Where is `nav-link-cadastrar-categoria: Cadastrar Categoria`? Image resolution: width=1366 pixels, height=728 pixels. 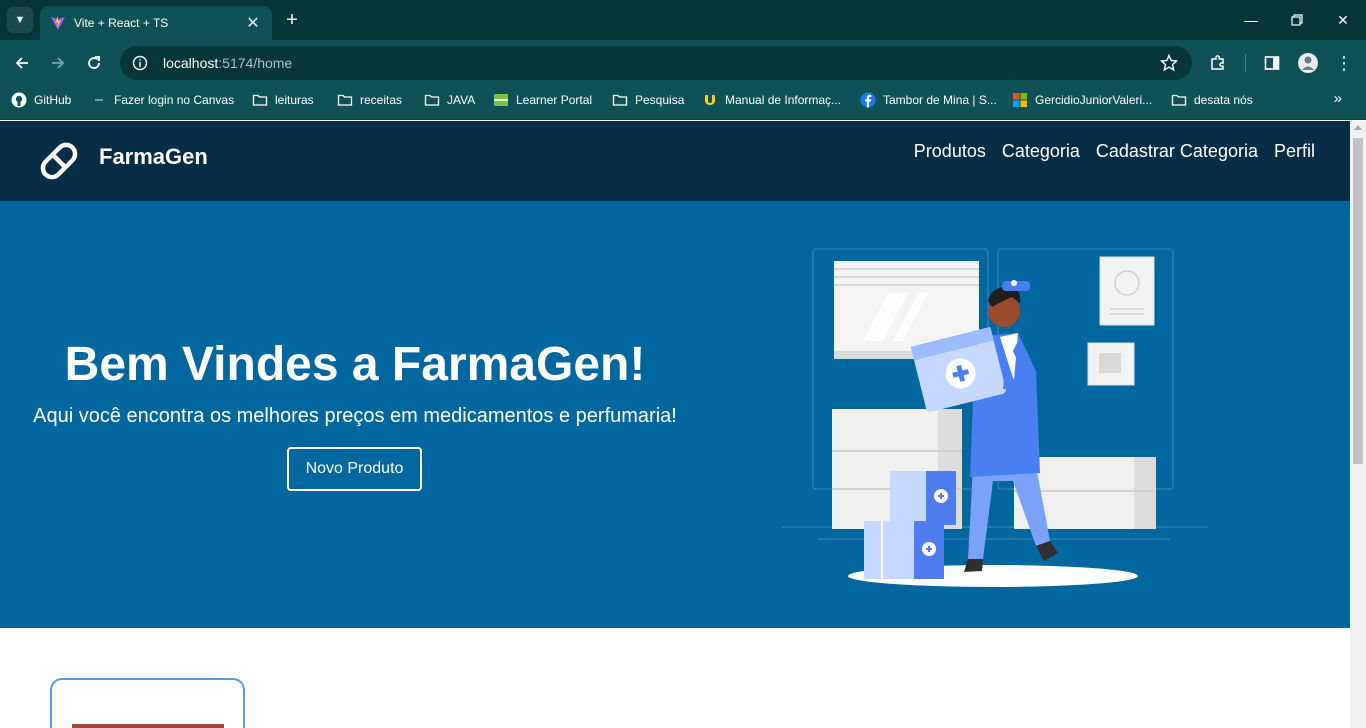 nav-link-cadastrar-categoria: Cadastrar Categoria is located at coordinates (1177, 151).